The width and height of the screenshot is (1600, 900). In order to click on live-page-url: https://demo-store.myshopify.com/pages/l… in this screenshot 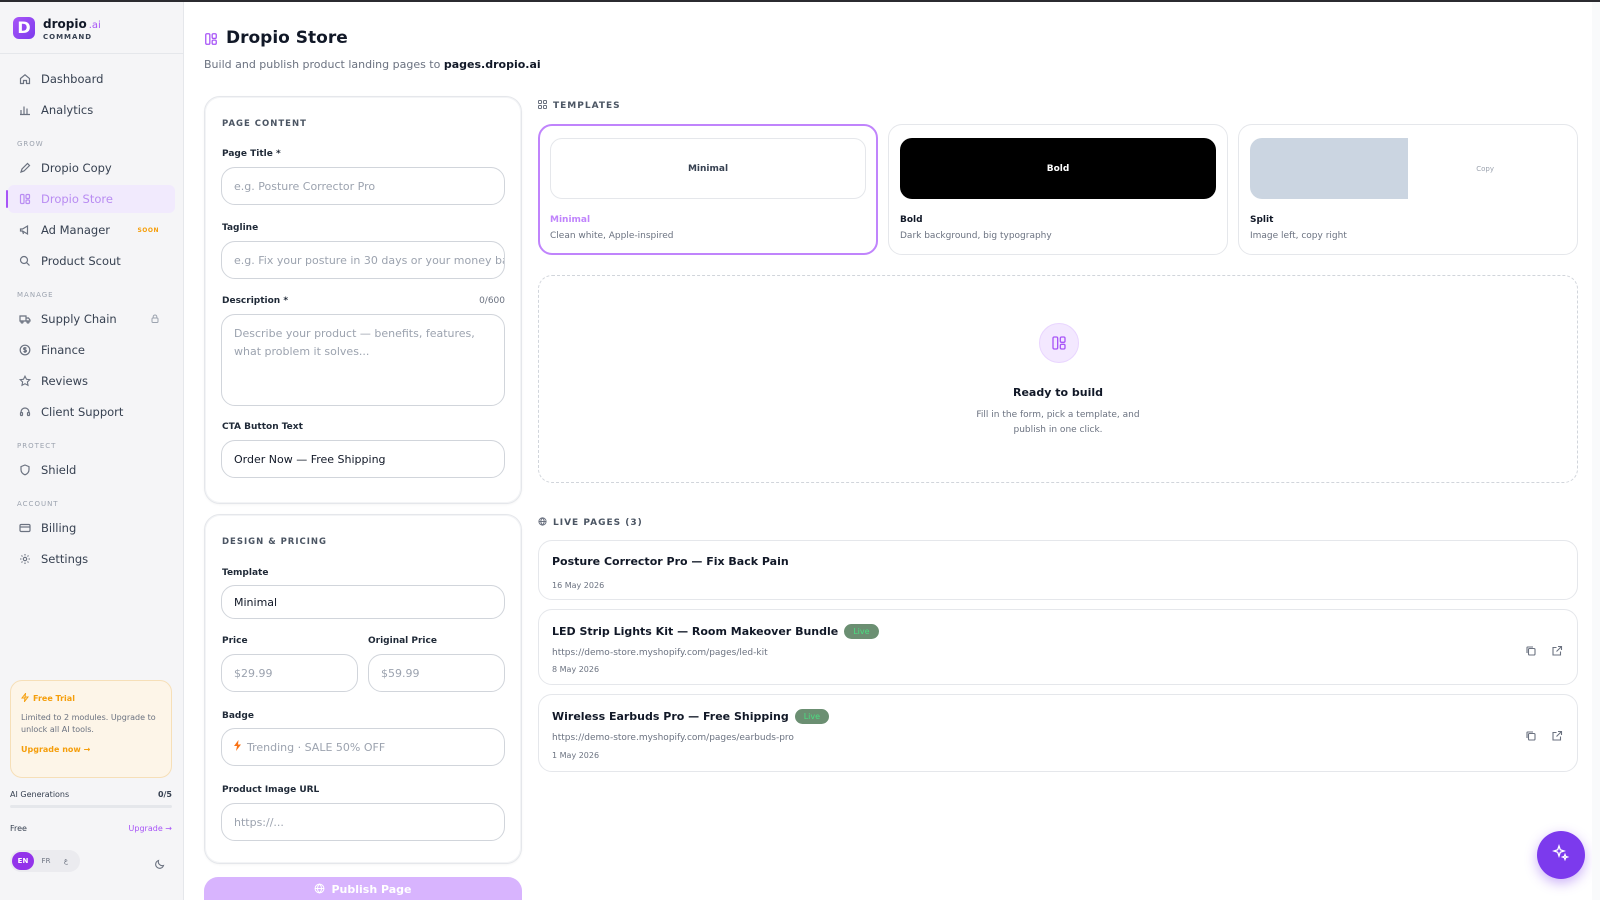, I will do `click(660, 653)`.